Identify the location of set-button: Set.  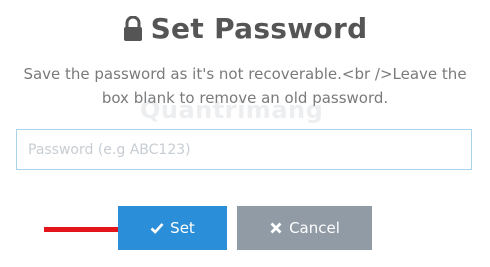
(172, 228).